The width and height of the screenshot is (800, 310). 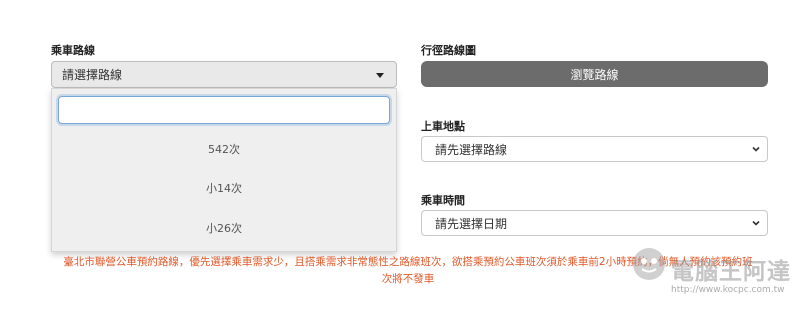 I want to click on route-option-label: 小26次, so click(x=224, y=228).